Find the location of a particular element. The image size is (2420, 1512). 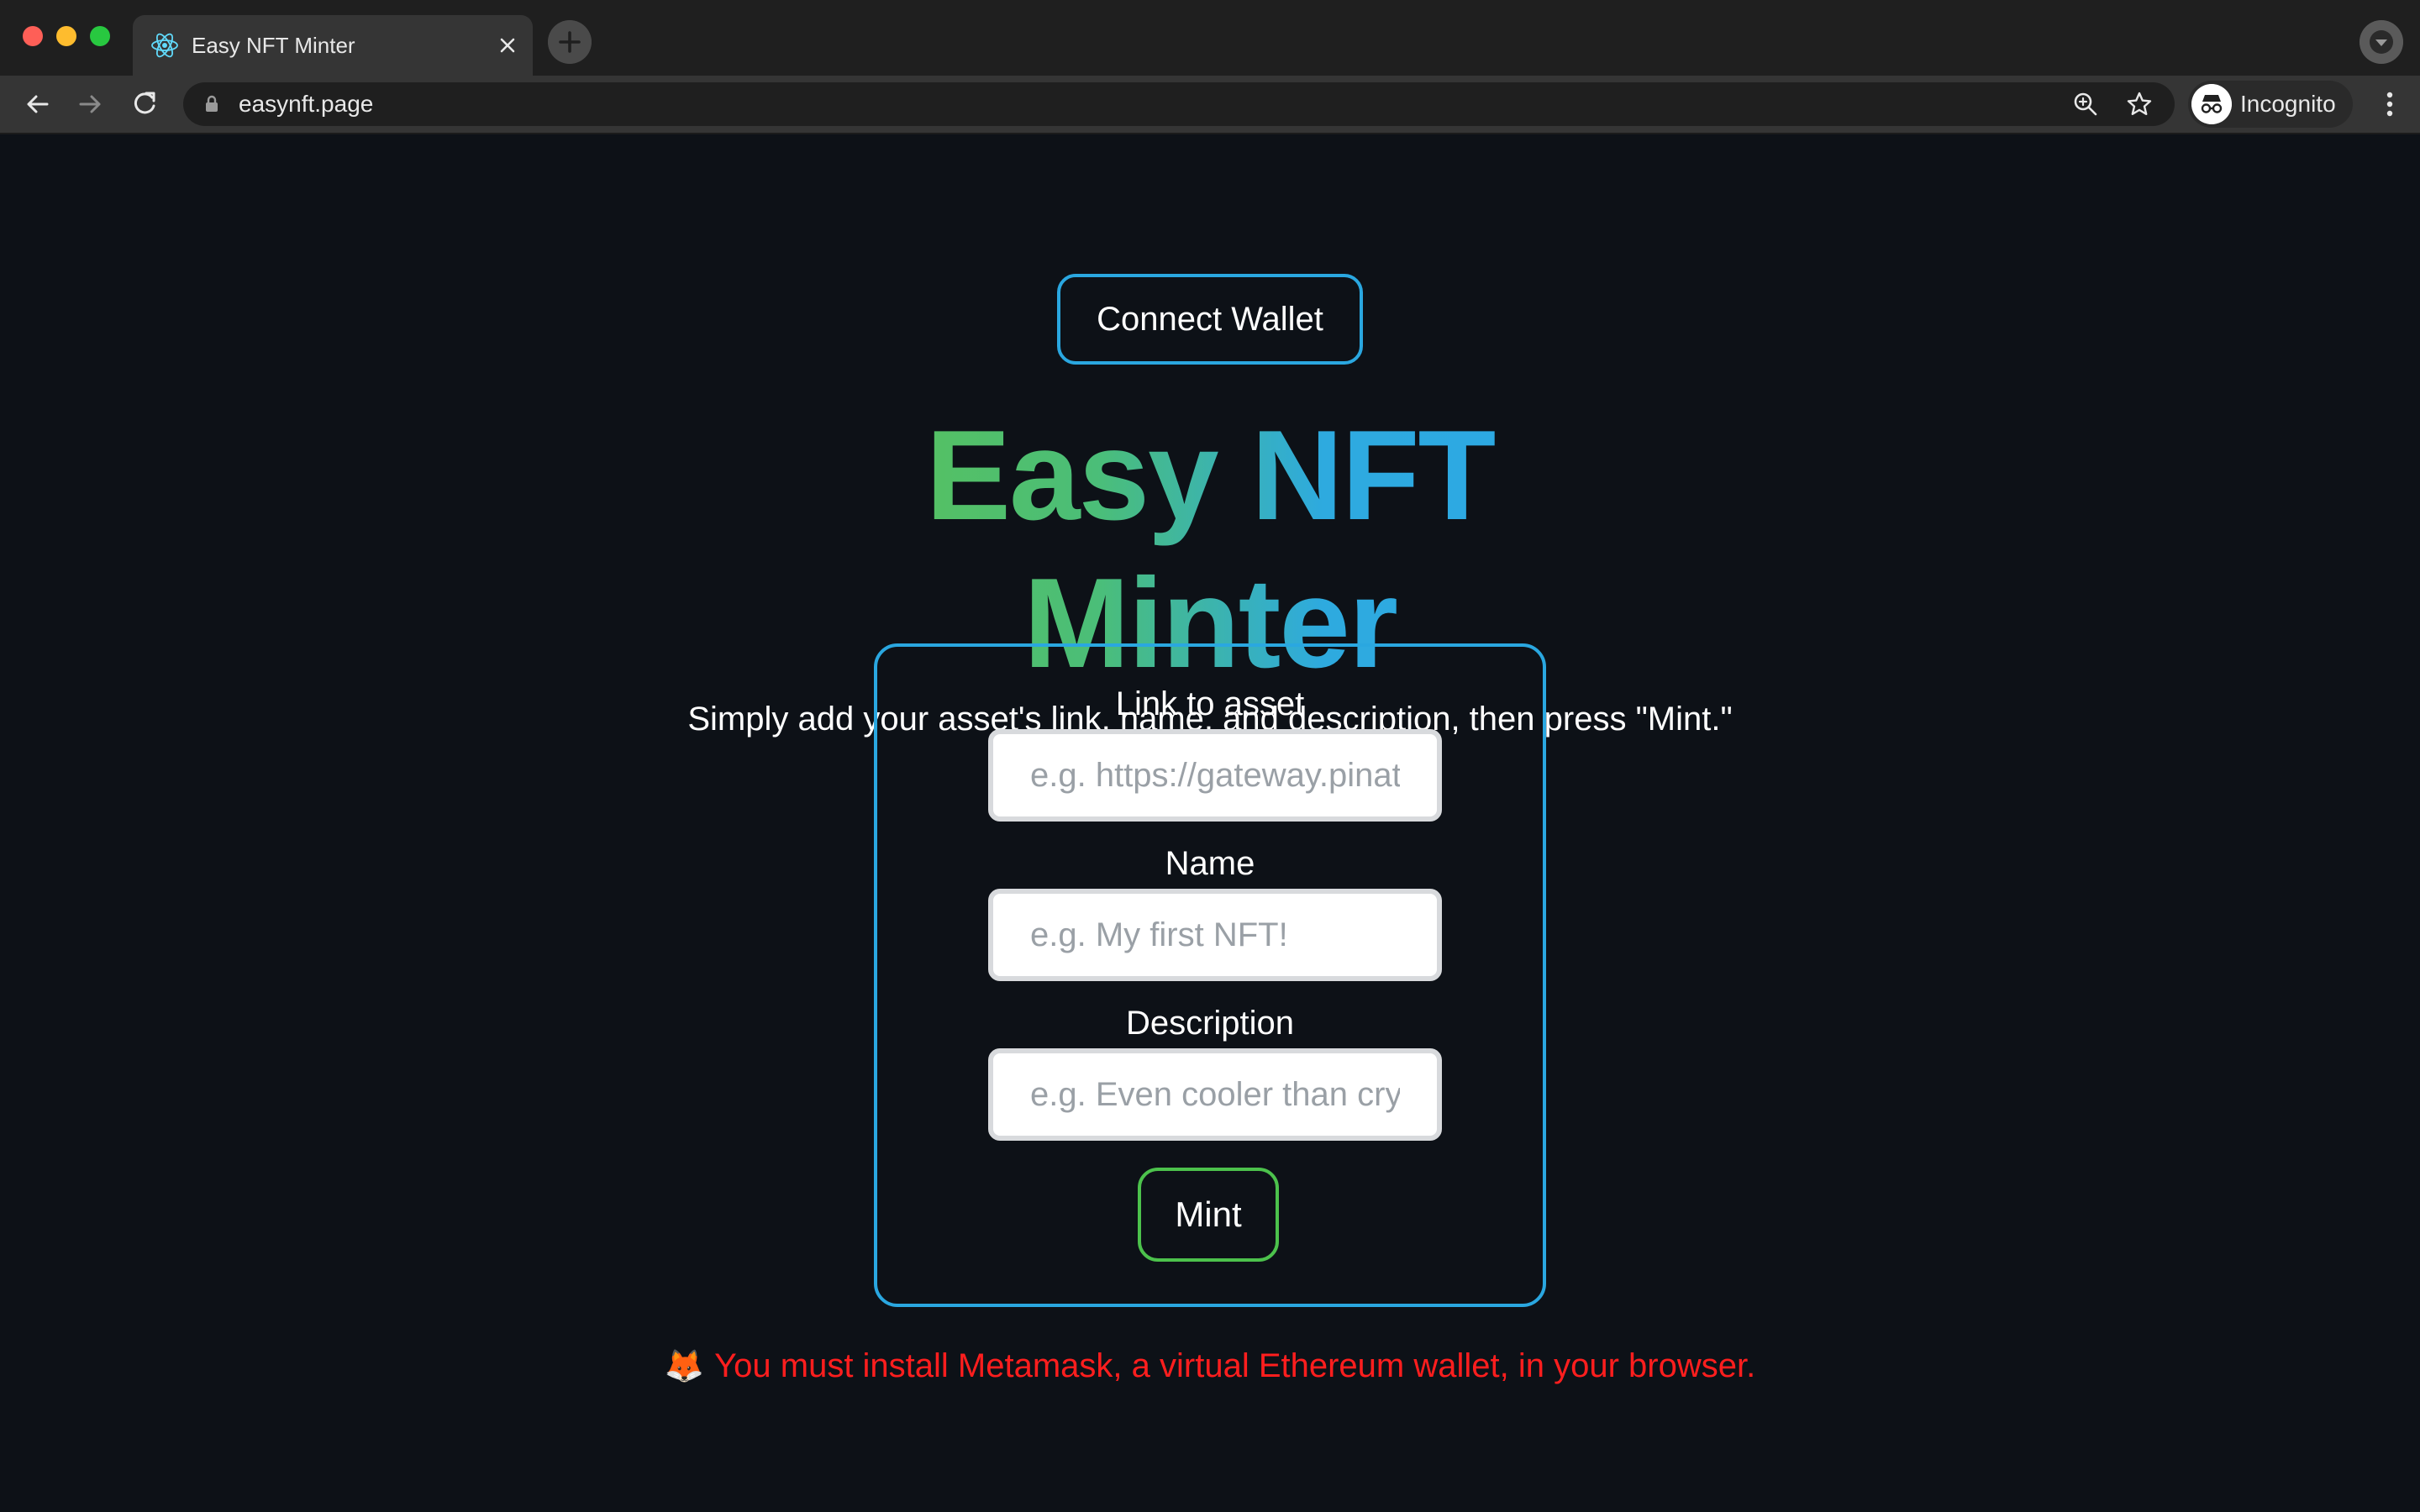

tab-title: Easy NFT Minter is located at coordinates (273, 45).